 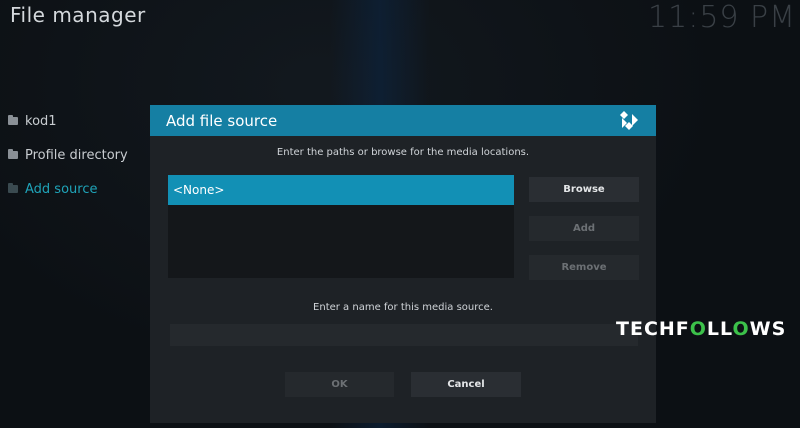 I want to click on page-title: File manager, so click(x=78, y=15).